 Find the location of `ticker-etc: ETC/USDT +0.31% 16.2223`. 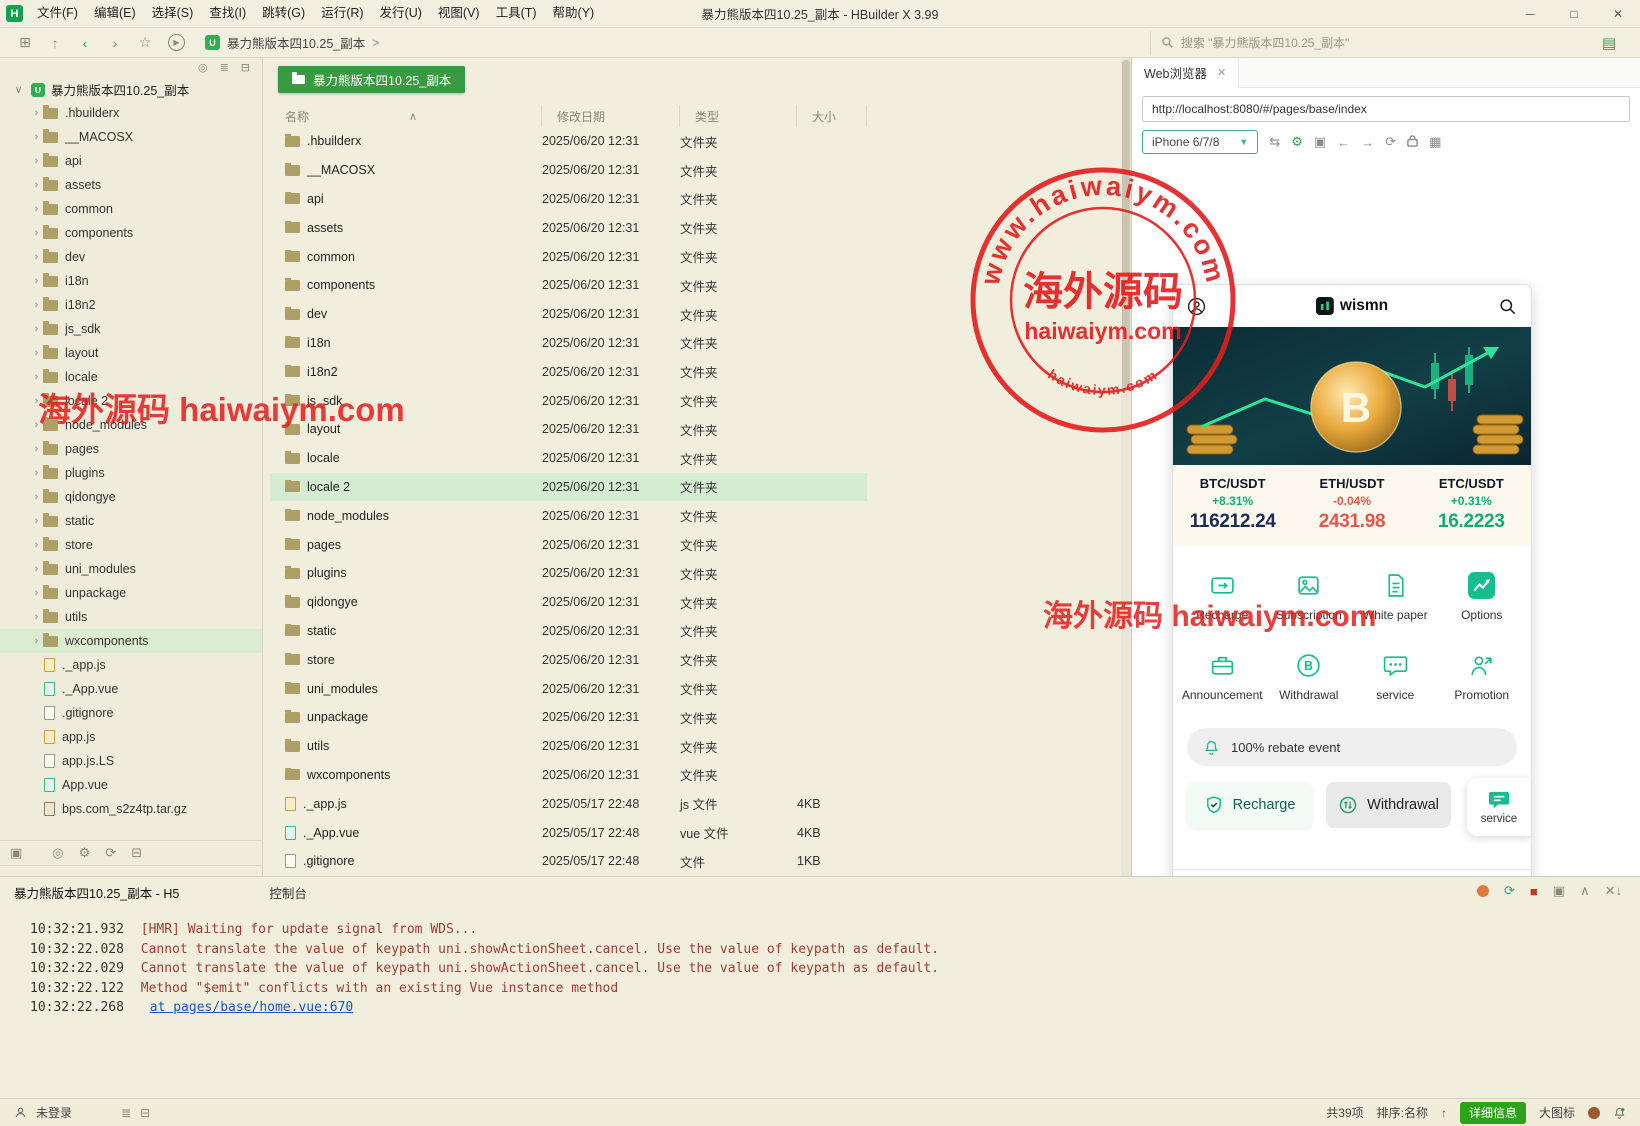

ticker-etc: ETC/USDT +0.31% 16.2223 is located at coordinates (1471, 504).